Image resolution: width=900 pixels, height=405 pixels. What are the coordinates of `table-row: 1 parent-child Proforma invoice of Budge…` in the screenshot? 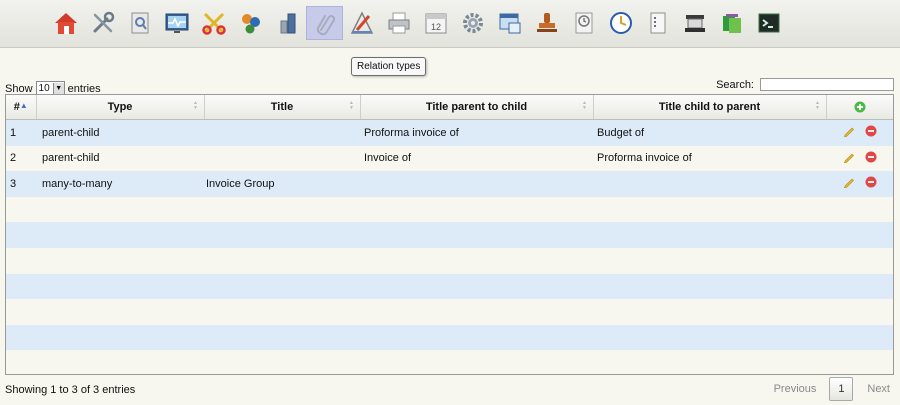 It's located at (449, 132).